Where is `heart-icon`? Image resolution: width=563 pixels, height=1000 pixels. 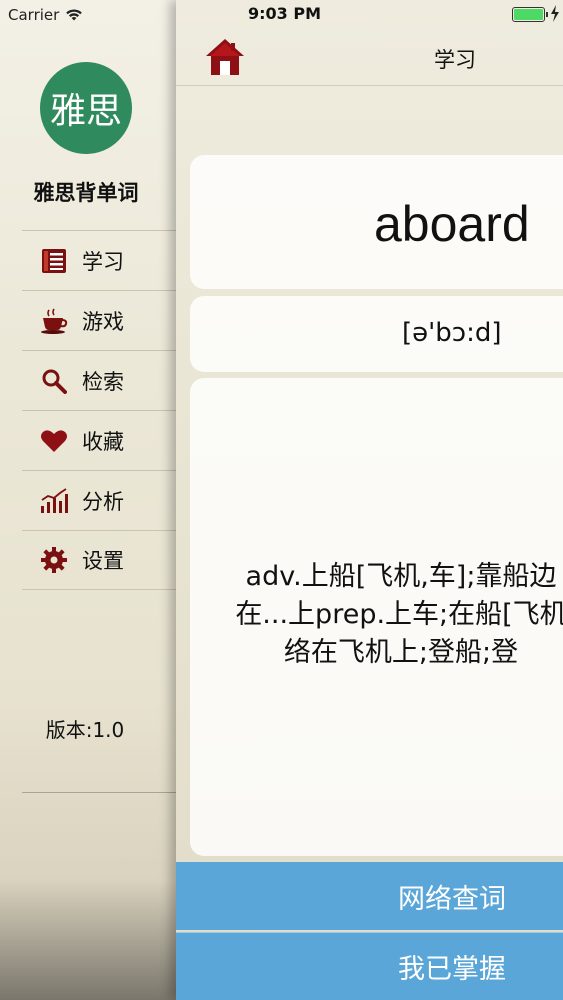
heart-icon is located at coordinates (54, 441).